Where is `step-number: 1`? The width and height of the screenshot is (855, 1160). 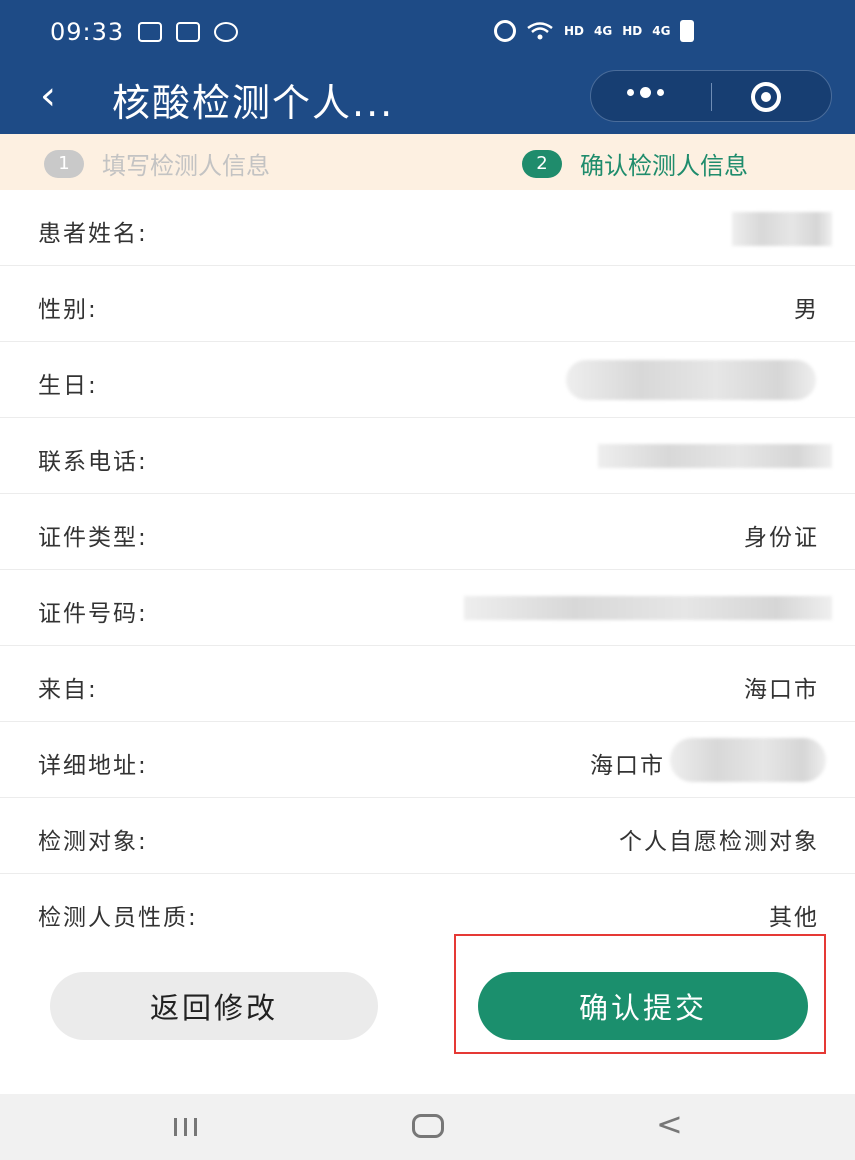
step-number: 1 is located at coordinates (64, 163).